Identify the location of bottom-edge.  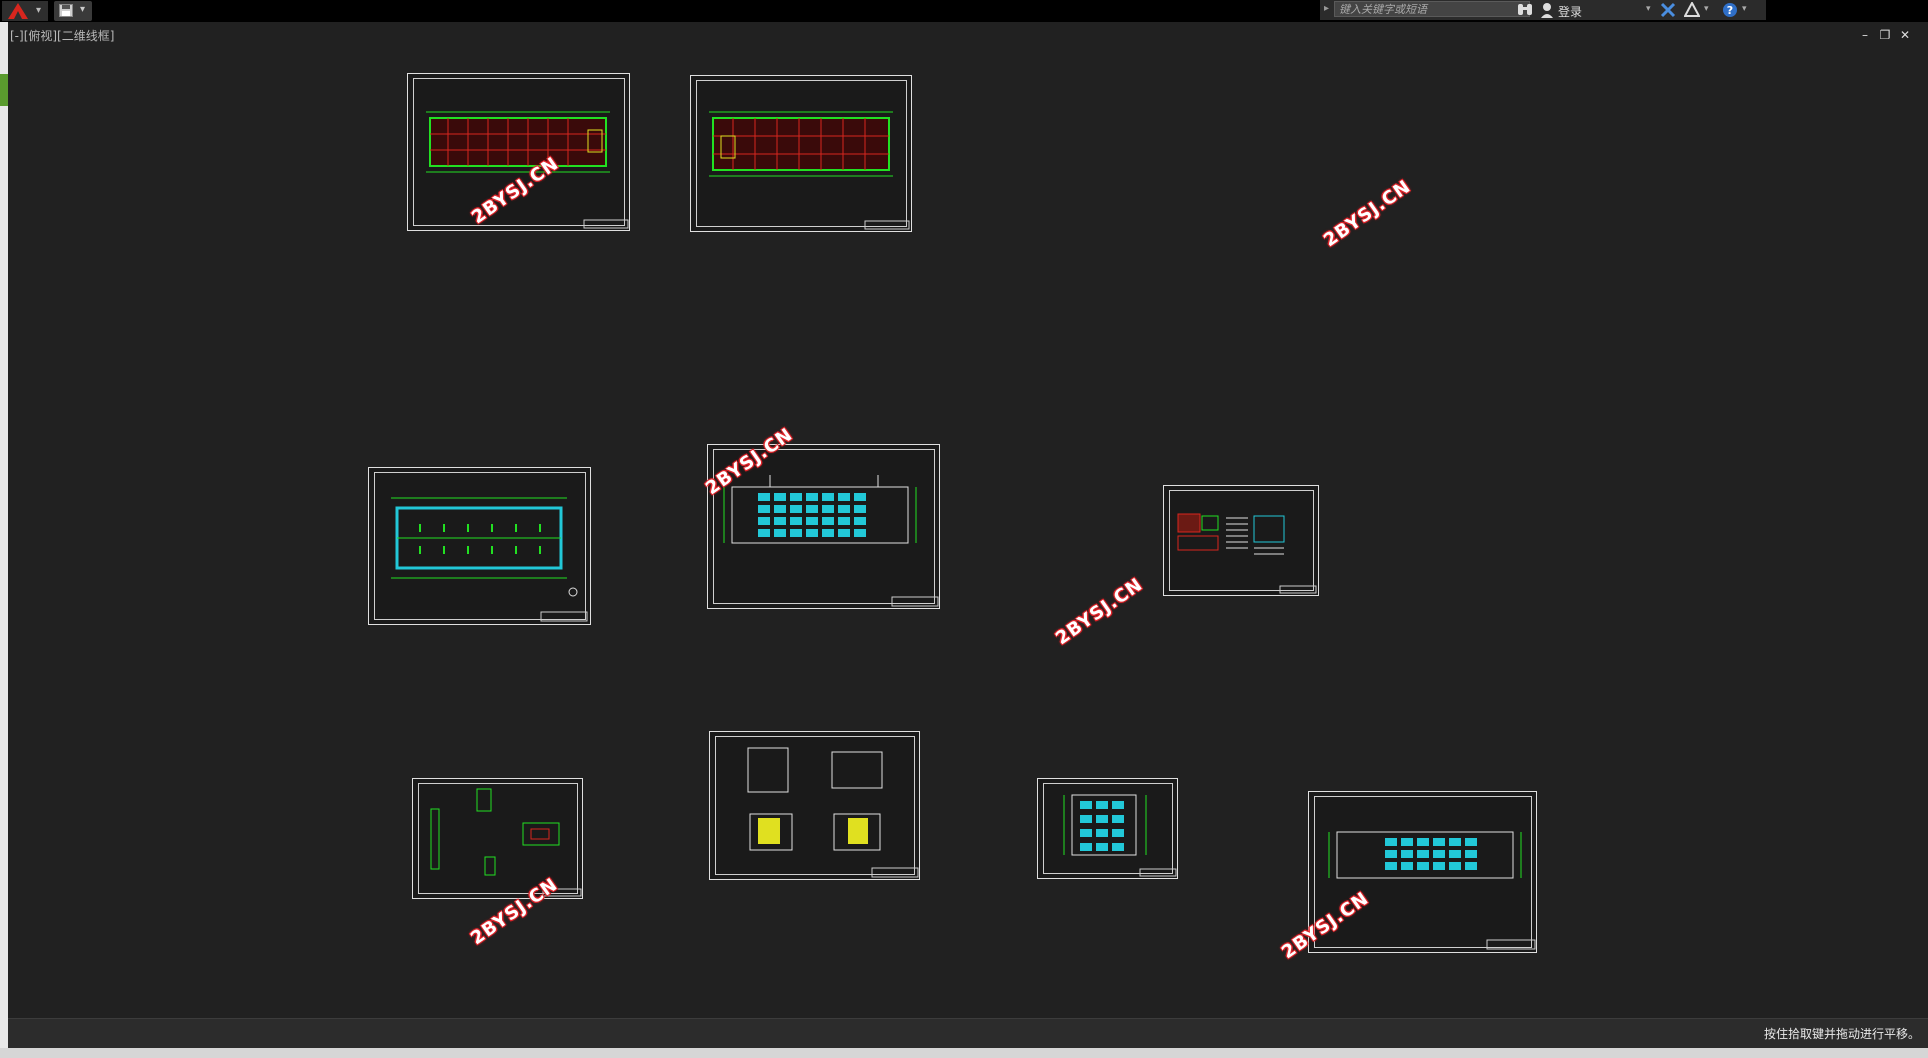
(964, 1053).